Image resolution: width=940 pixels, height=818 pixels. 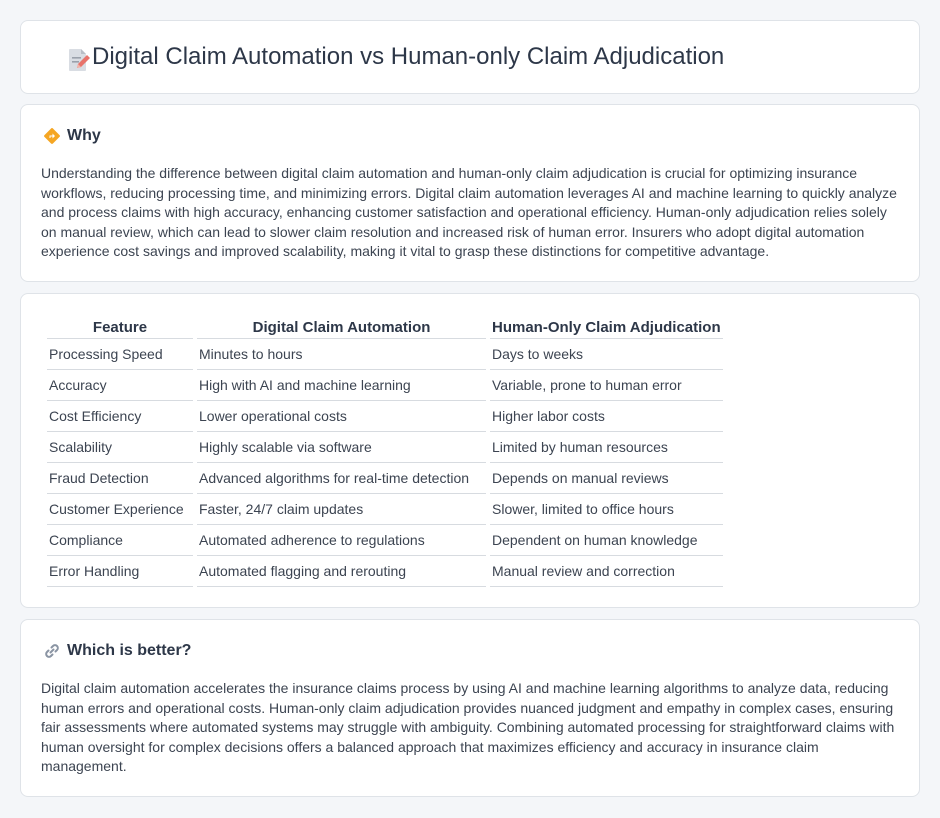 What do you see at coordinates (120, 571) in the screenshot?
I see `table-cell: Error Handling` at bounding box center [120, 571].